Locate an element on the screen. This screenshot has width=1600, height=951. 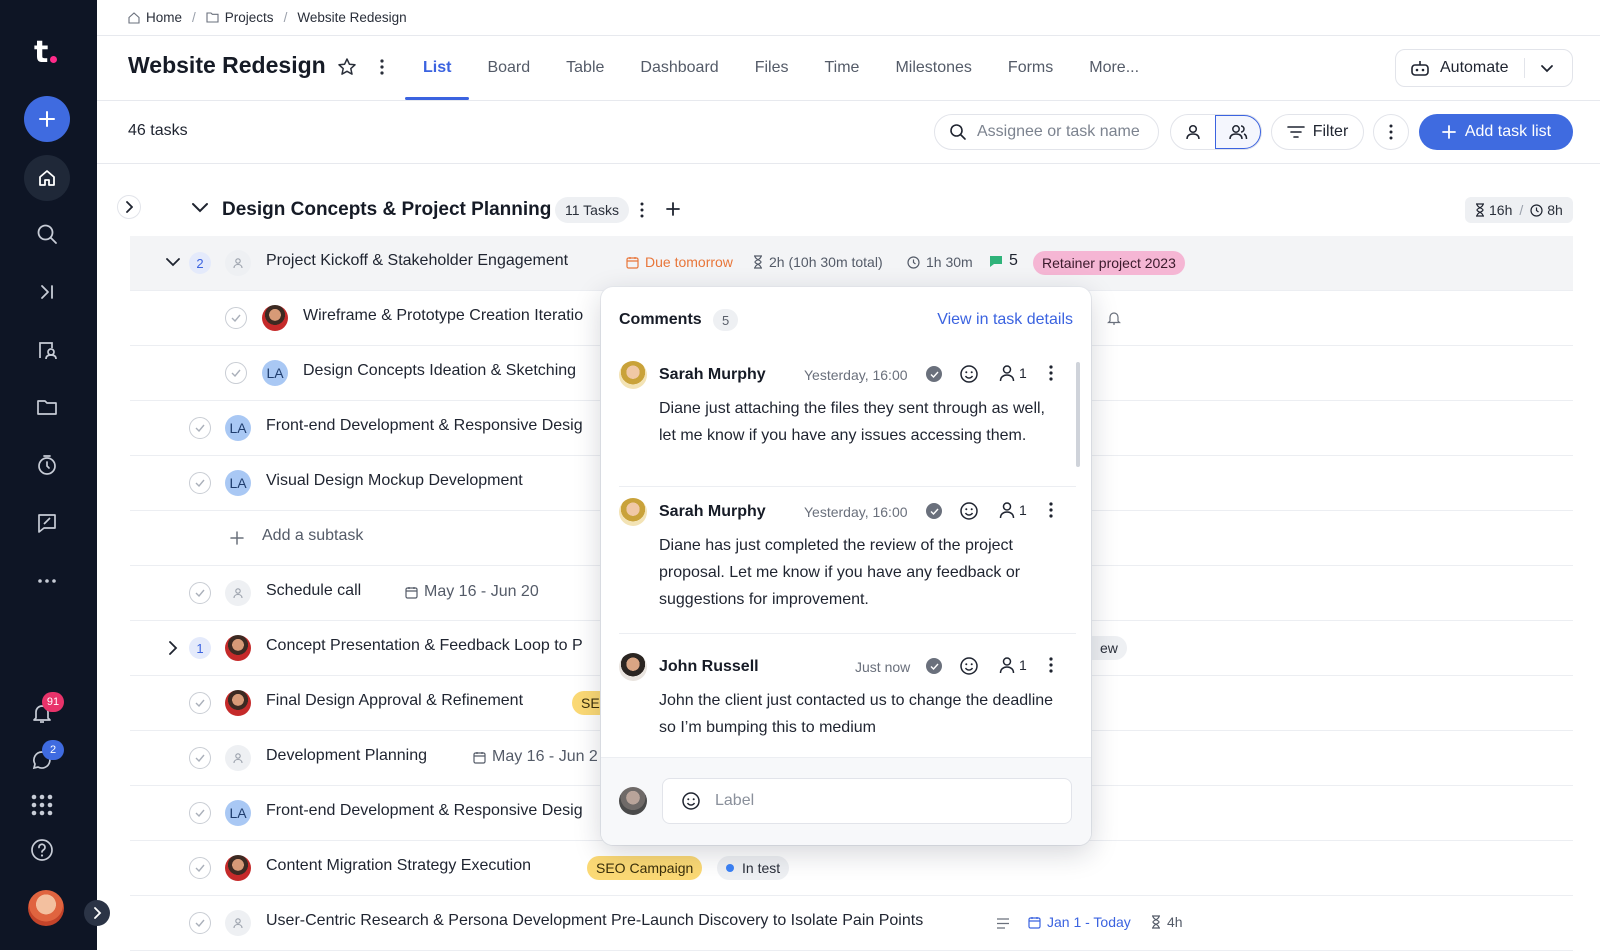
user-avatar is located at coordinates (46, 908).